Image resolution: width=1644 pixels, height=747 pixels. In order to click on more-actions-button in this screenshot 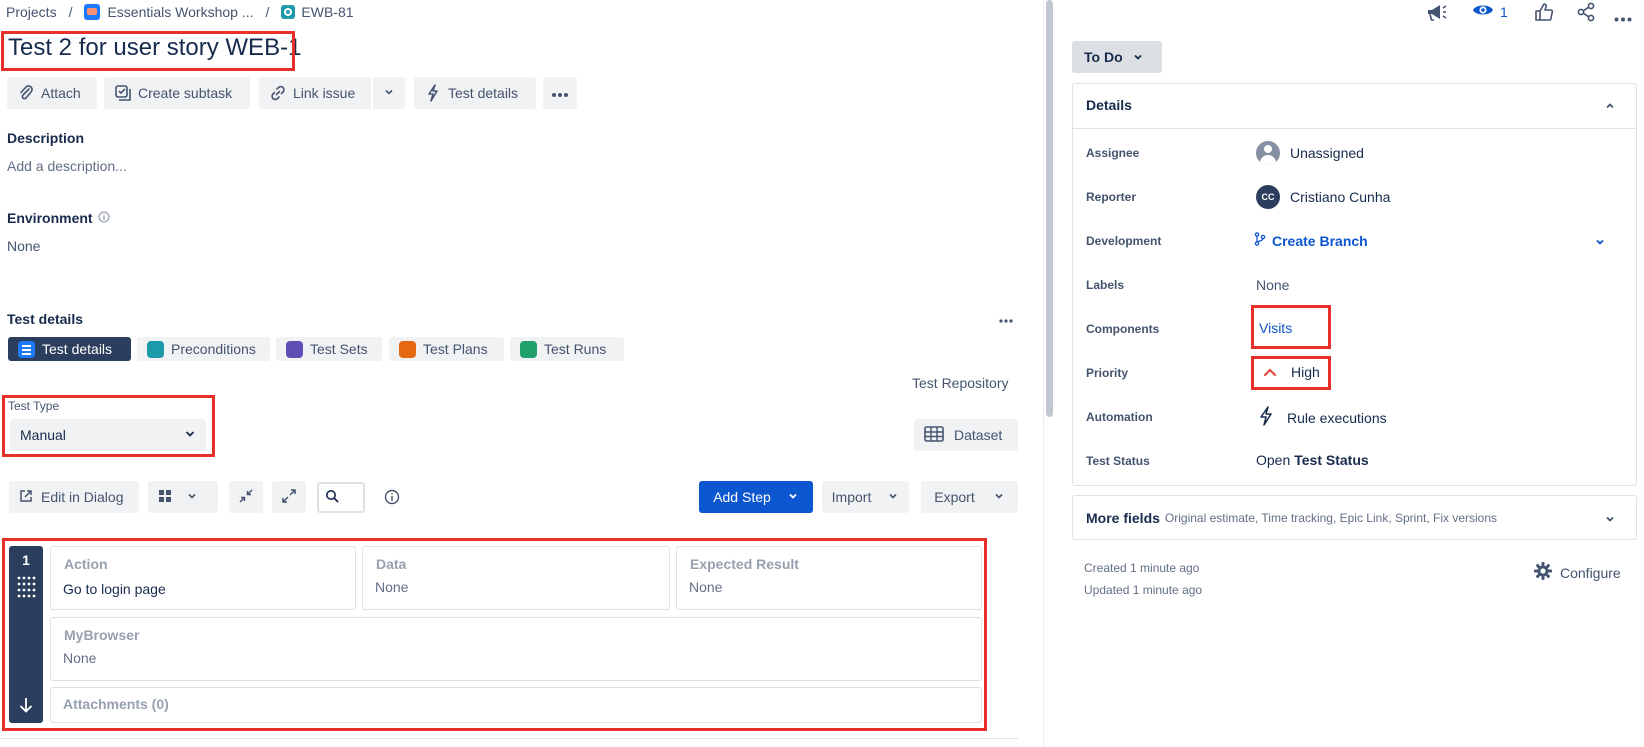, I will do `click(560, 93)`.